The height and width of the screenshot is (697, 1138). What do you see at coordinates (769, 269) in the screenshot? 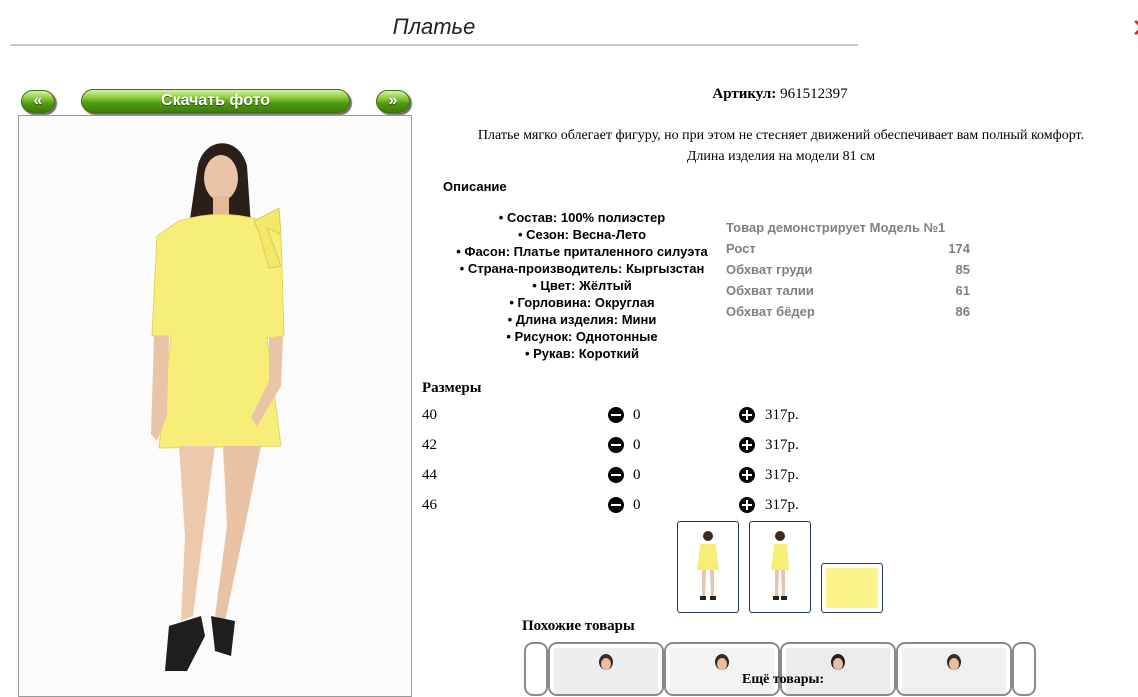
I see `model-row-label: Обхват груди` at bounding box center [769, 269].